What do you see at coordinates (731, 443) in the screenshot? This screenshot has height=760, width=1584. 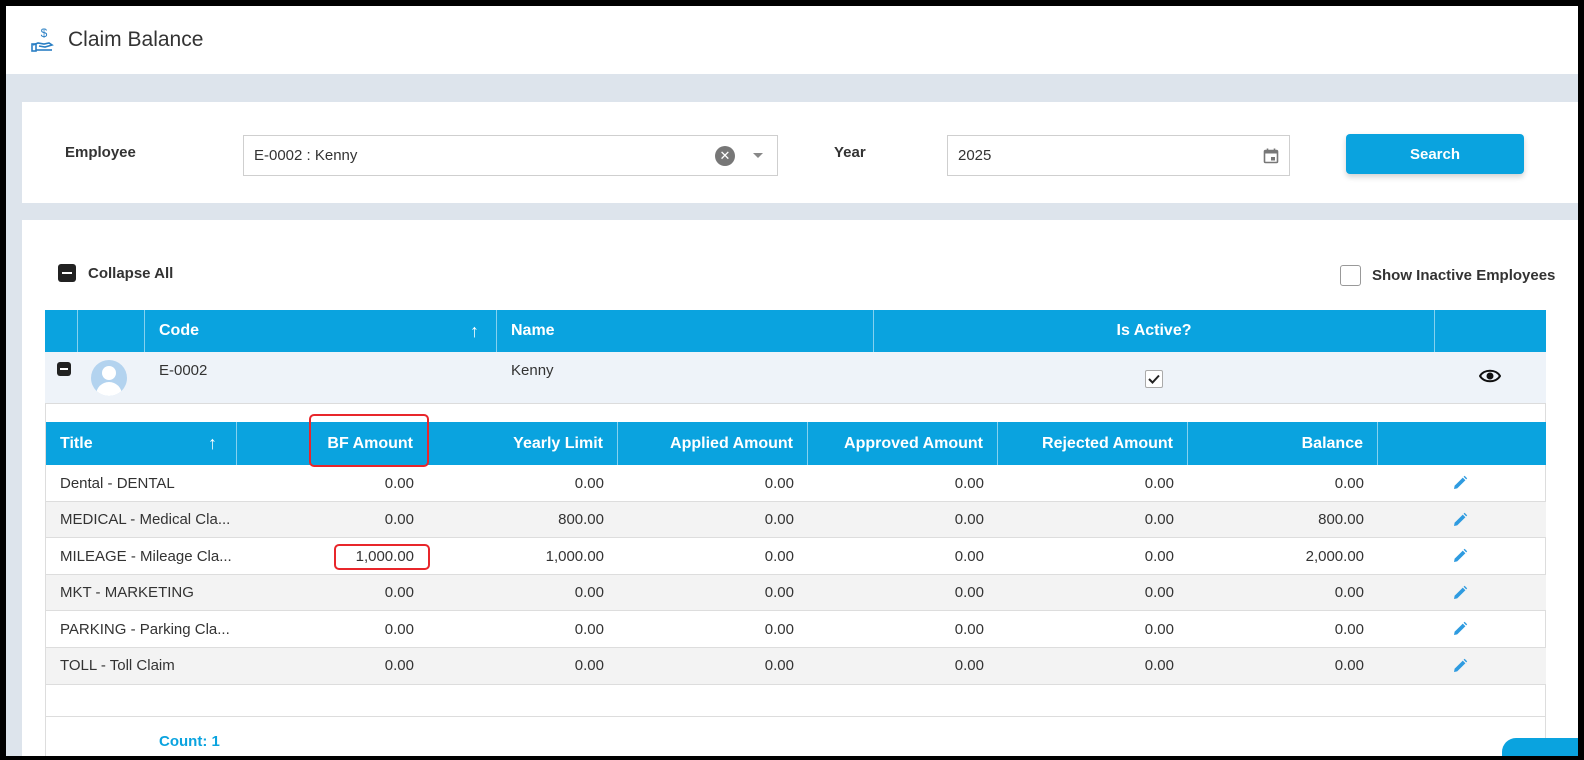 I see `header-applied-amount-label: Applied Amount` at bounding box center [731, 443].